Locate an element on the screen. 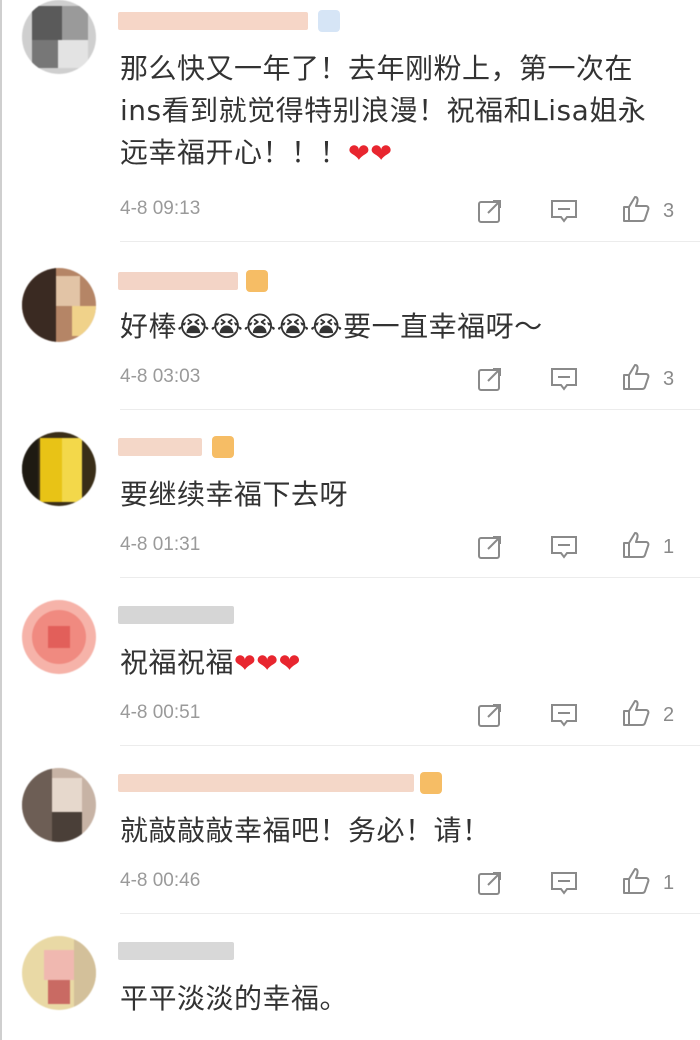 This screenshot has height=1040, width=700. comment-timestamp: 4-8 00:51 is located at coordinates (160, 712).